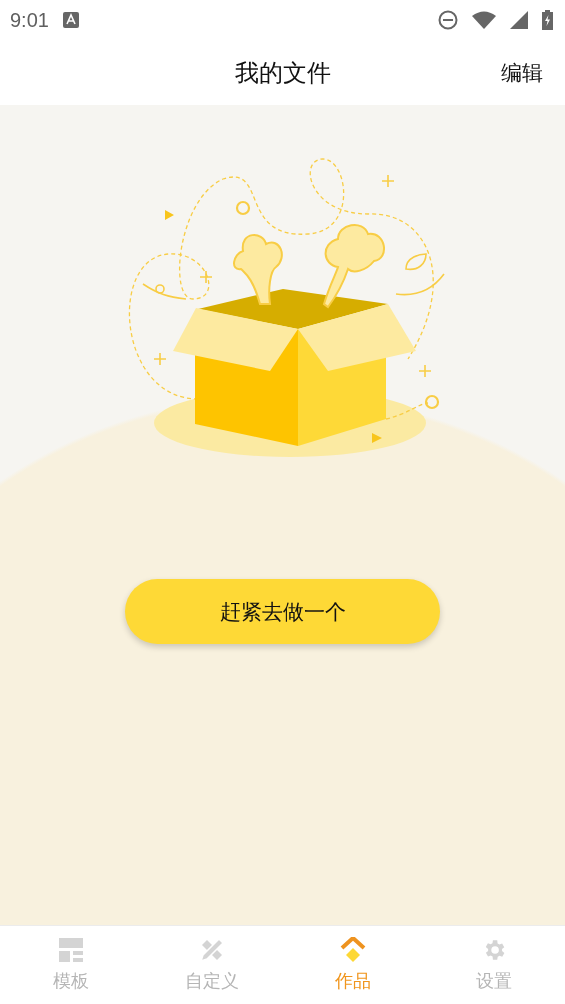  Describe the element at coordinates (212, 965) in the screenshot. I see `nav-tab: 自定义` at that location.